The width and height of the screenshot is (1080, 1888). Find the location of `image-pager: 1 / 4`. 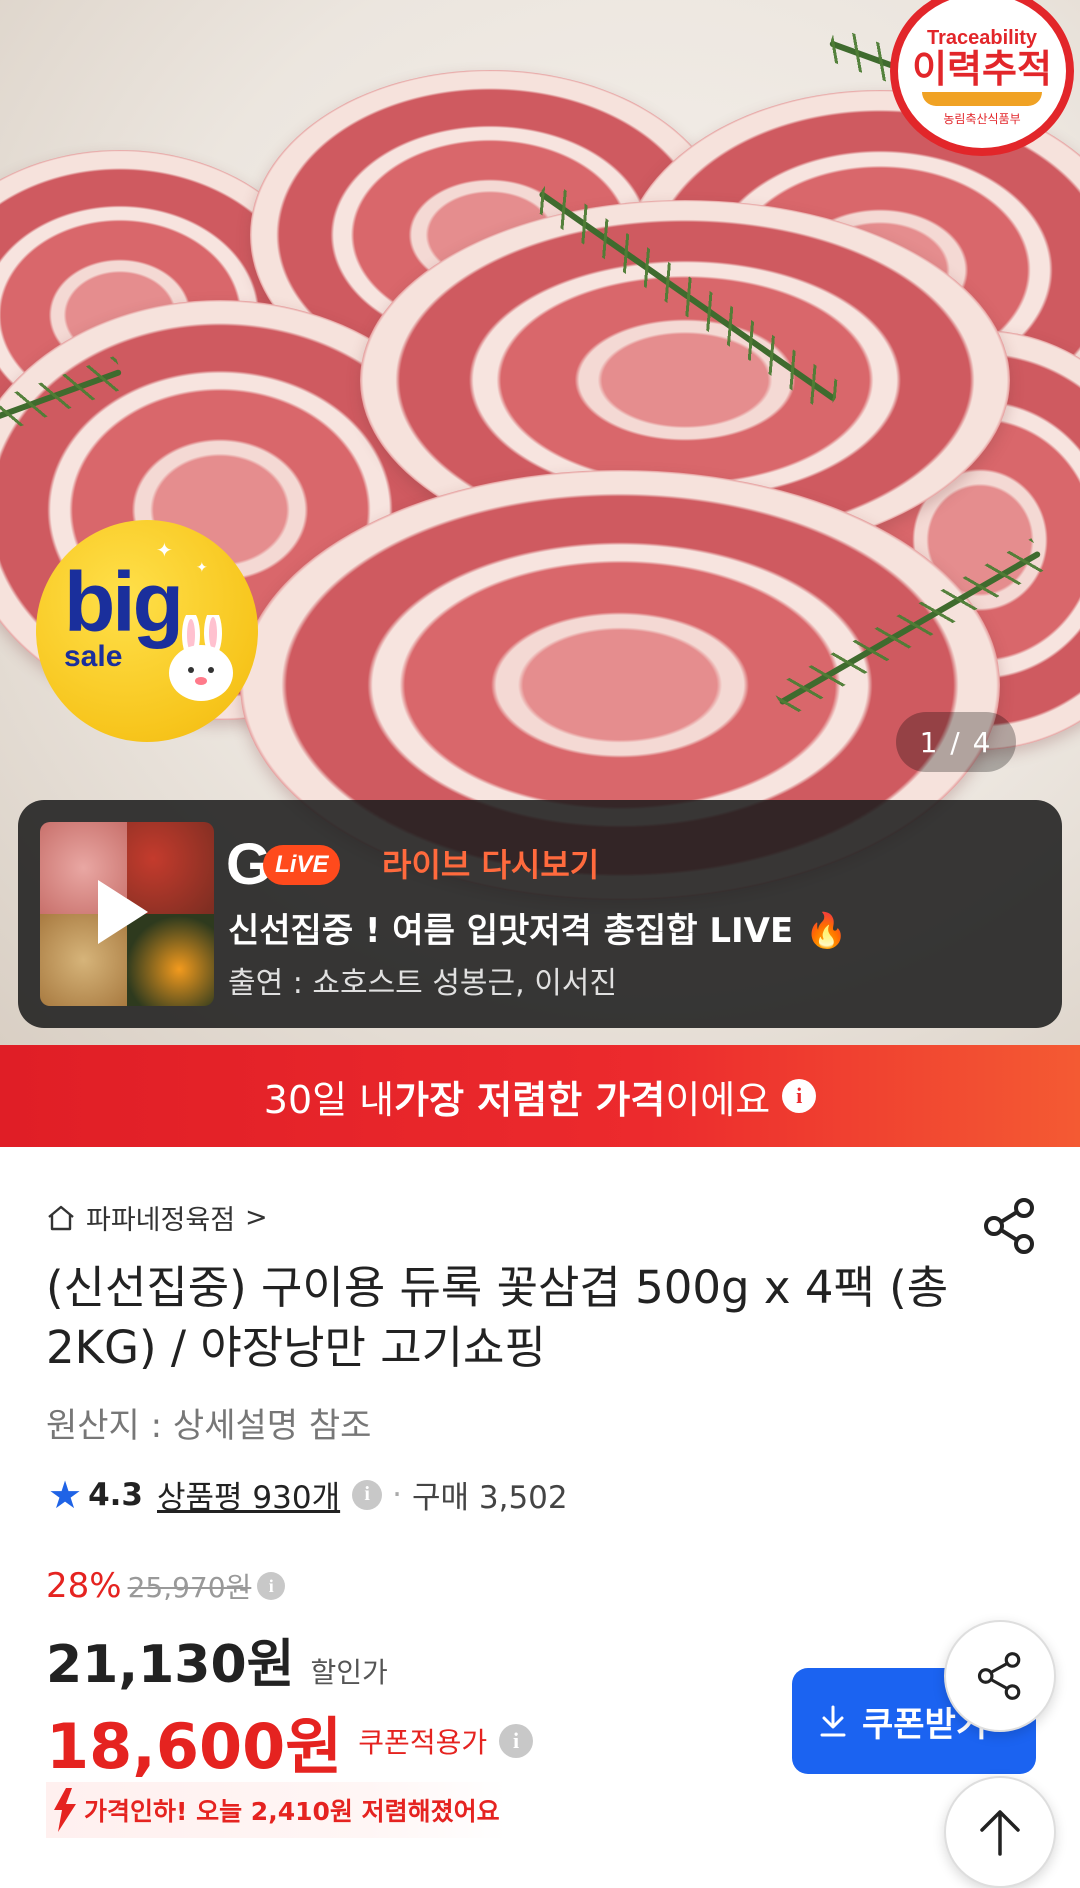

image-pager: 1 / 4 is located at coordinates (956, 742).